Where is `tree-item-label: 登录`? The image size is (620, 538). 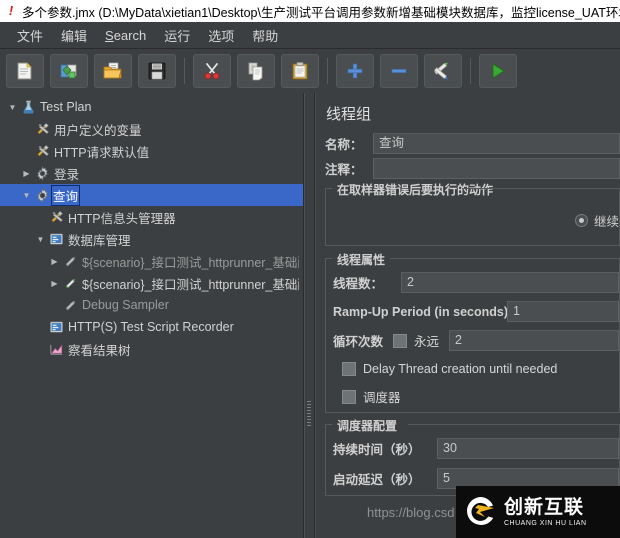 tree-item-label: 登录 is located at coordinates (67, 174).